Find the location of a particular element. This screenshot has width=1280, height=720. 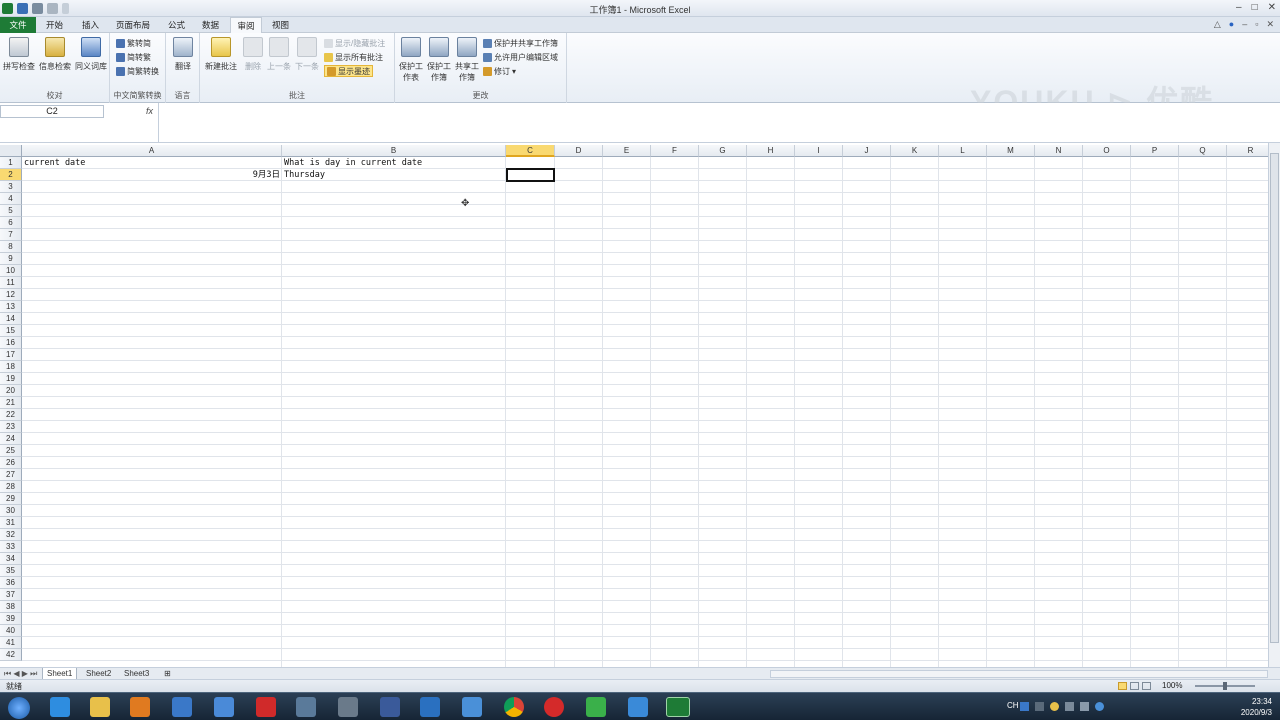

help-tray-icon is located at coordinates (1099, 706).